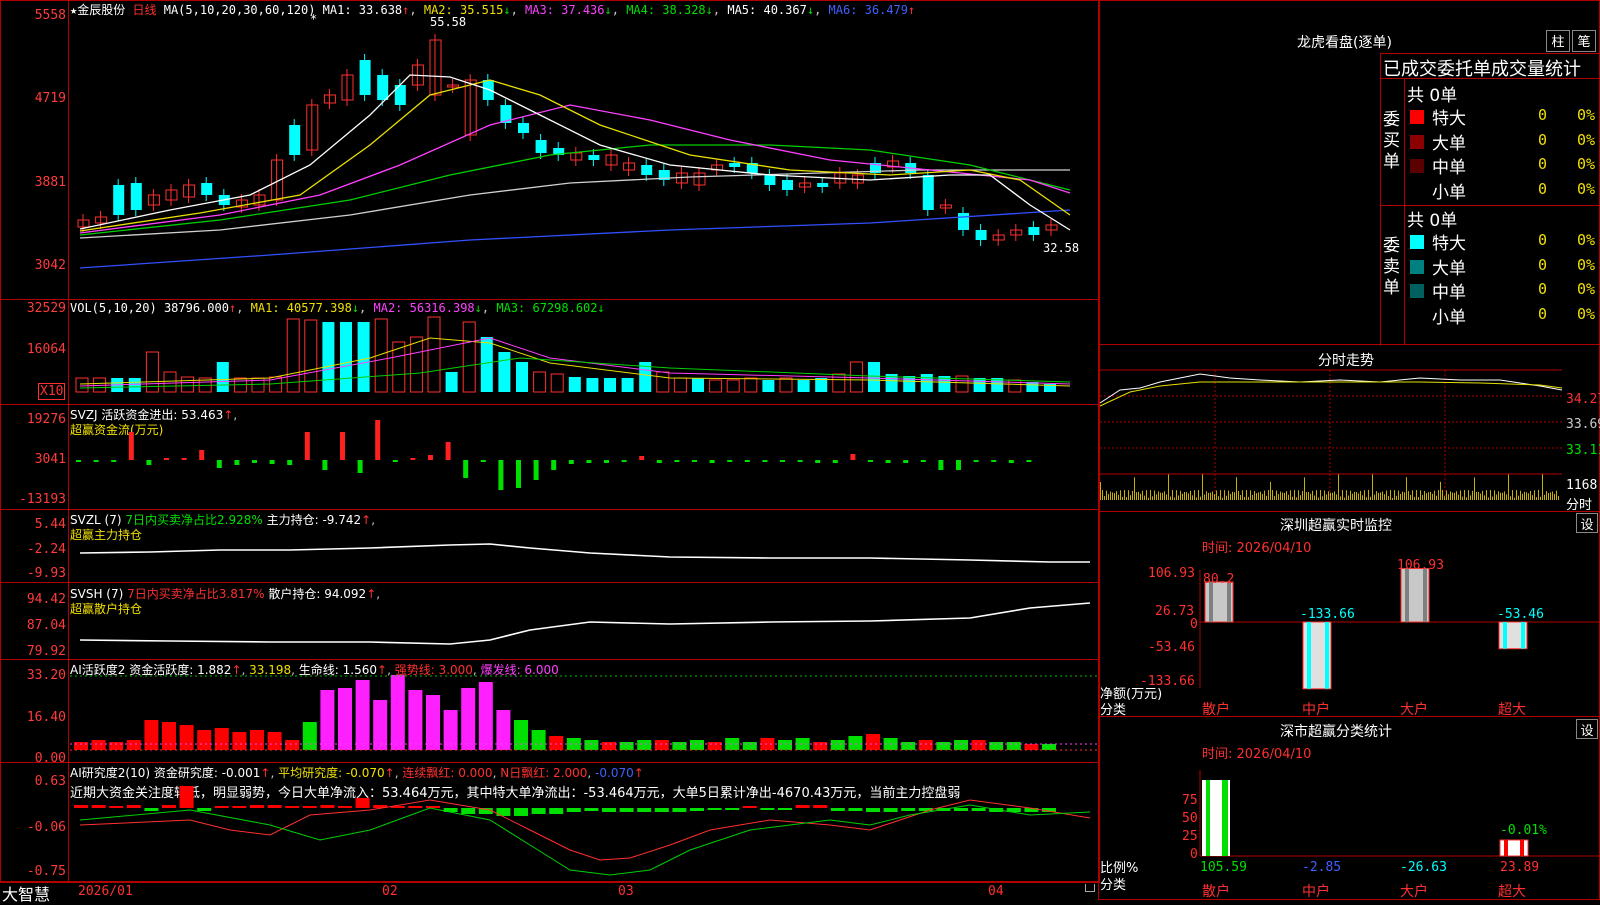 The height and width of the screenshot is (905, 1600). Describe the element at coordinates (46, 717) in the screenshot. I see `ai-active-axis-2: 16.40` at that location.